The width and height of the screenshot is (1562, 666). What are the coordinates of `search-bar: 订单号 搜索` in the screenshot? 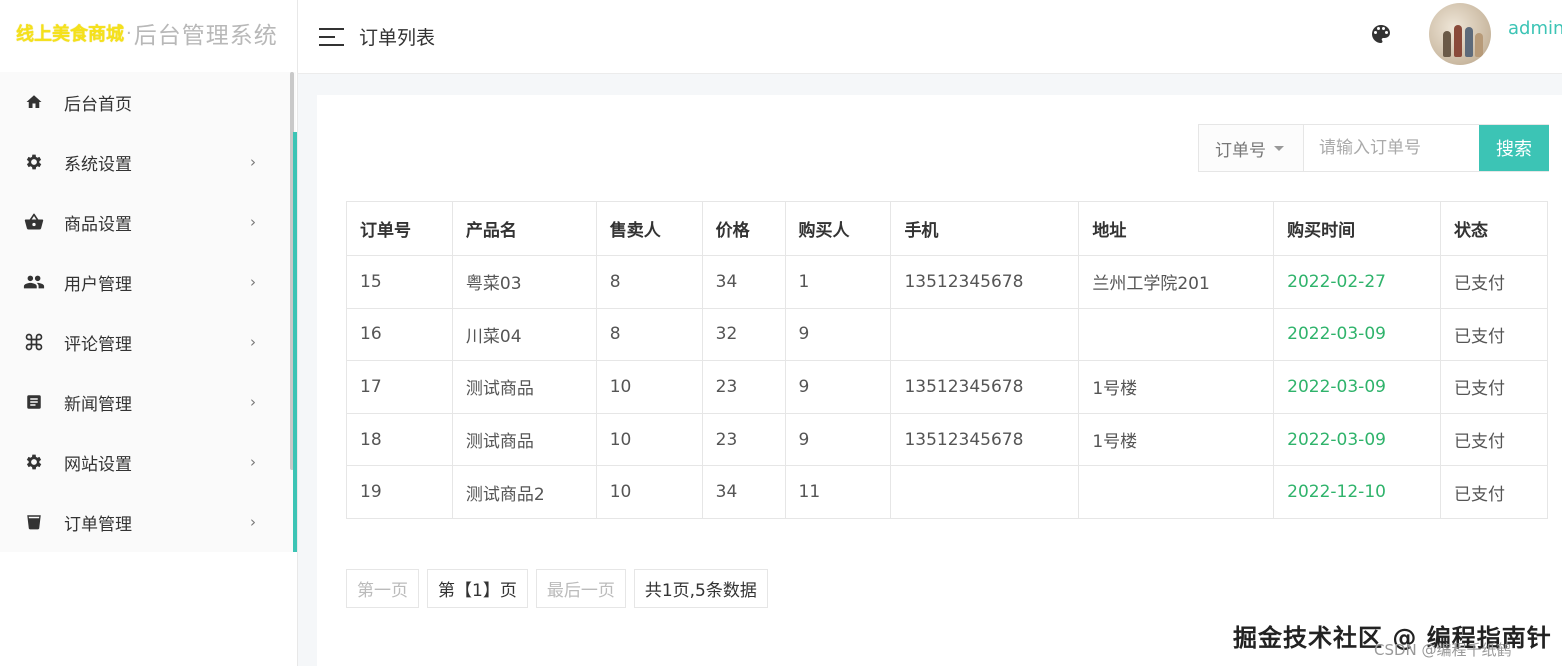 It's located at (1373, 148).